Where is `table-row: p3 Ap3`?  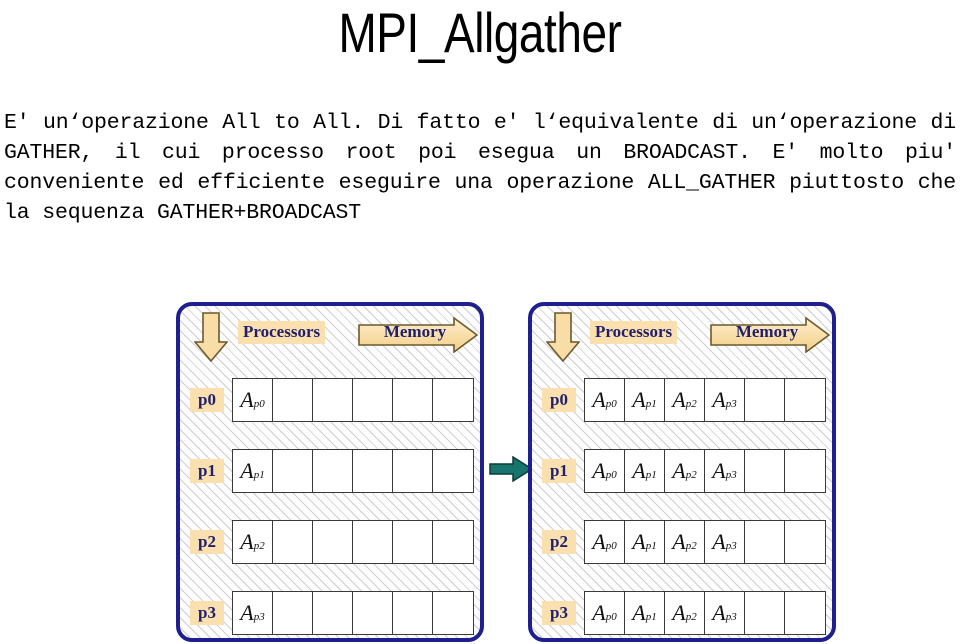
table-row: p3 Ap3 is located at coordinates (330, 613).